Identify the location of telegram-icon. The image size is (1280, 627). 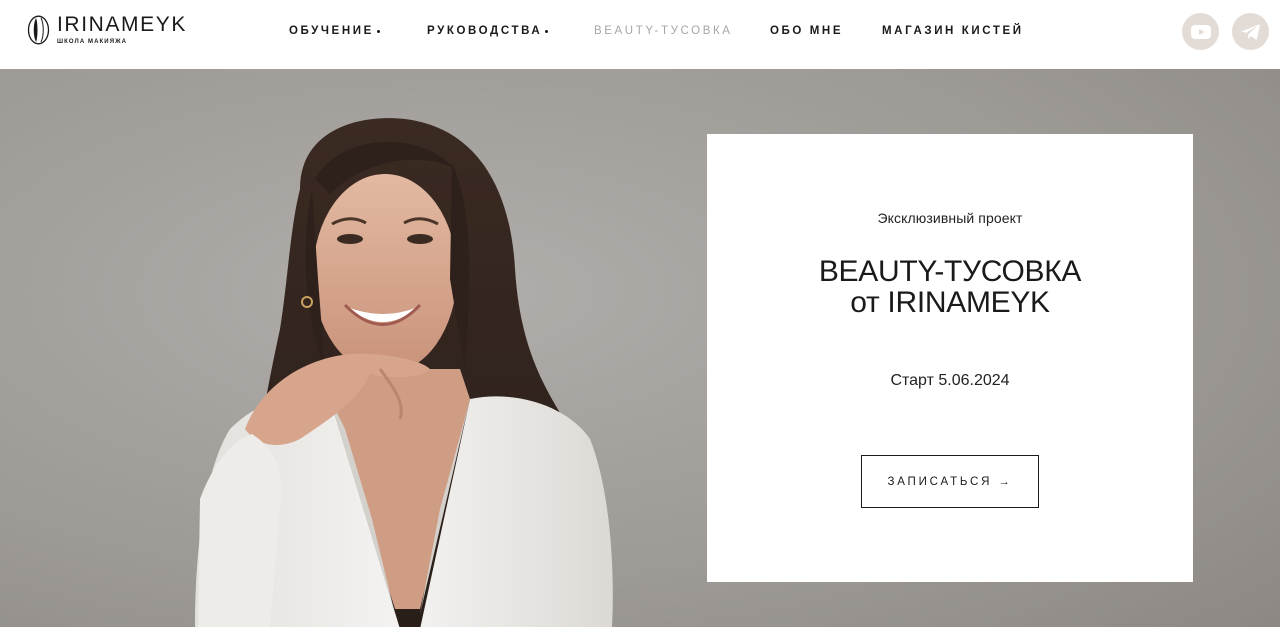
(1250, 31).